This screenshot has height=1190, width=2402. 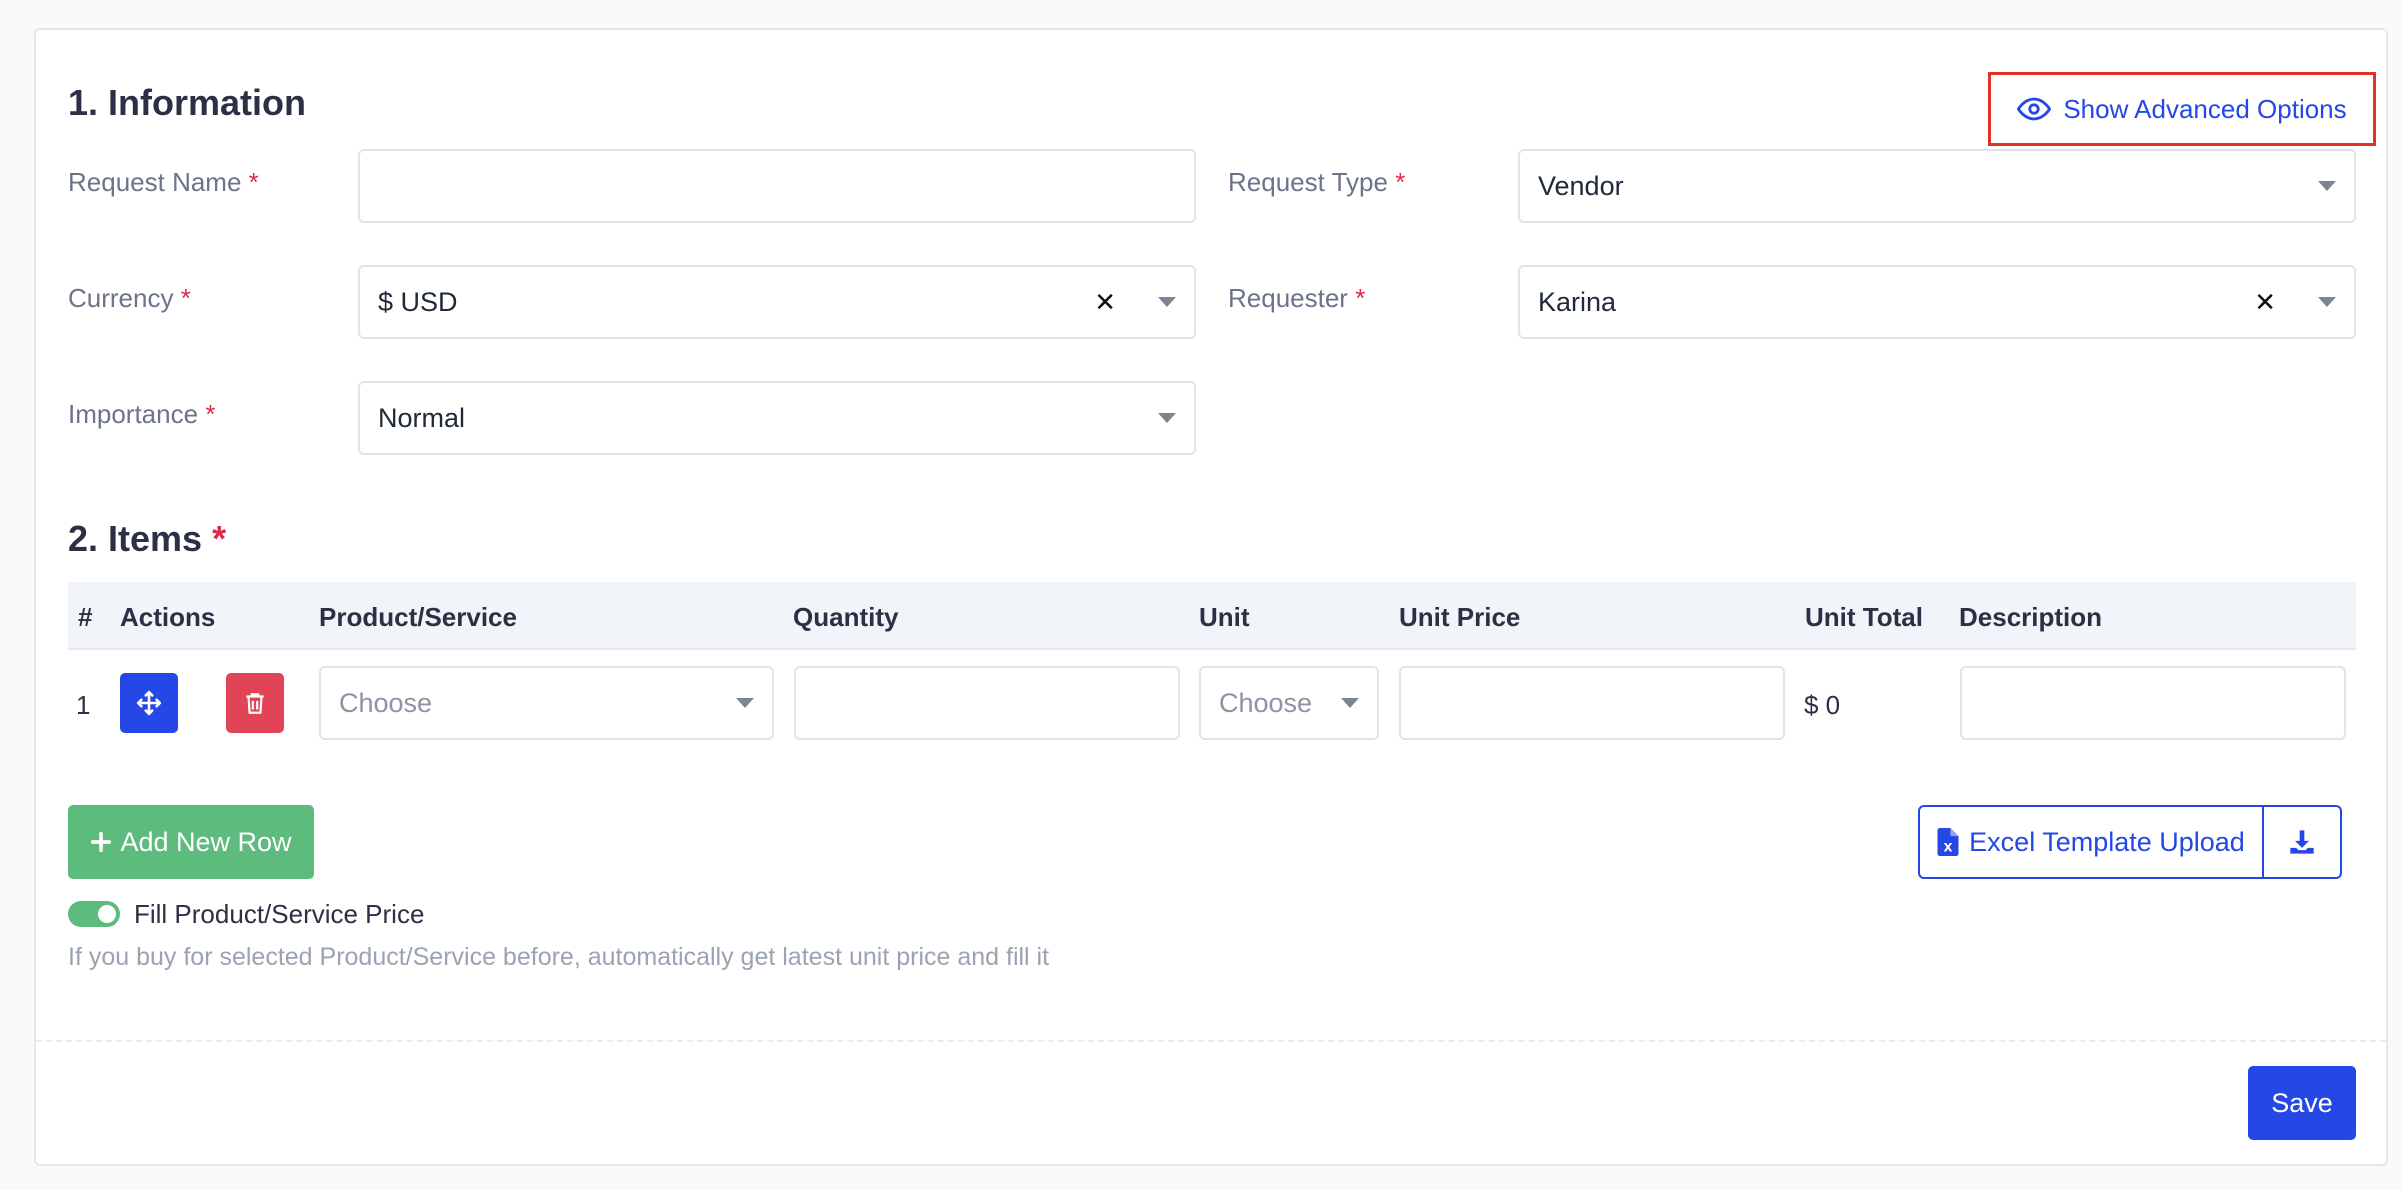 I want to click on row-number: 1, so click(x=83, y=705).